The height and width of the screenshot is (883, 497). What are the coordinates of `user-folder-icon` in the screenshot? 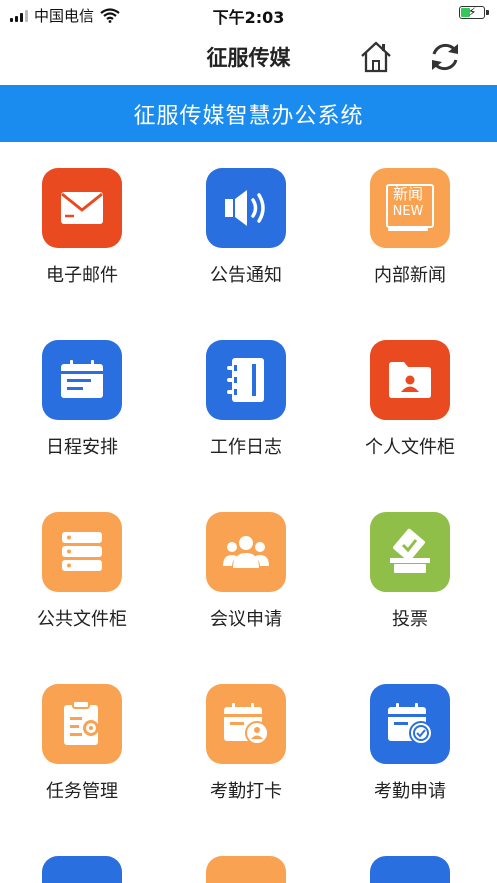 It's located at (410, 380).